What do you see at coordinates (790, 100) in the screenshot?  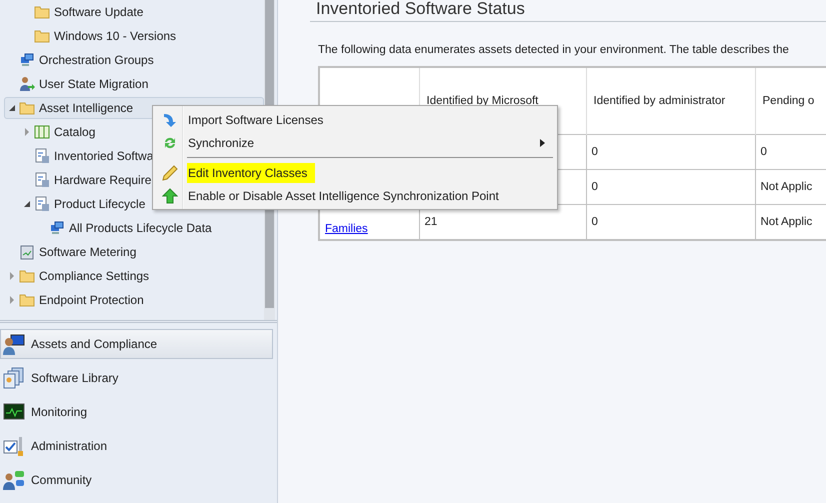 I see `column-header: Pending o` at bounding box center [790, 100].